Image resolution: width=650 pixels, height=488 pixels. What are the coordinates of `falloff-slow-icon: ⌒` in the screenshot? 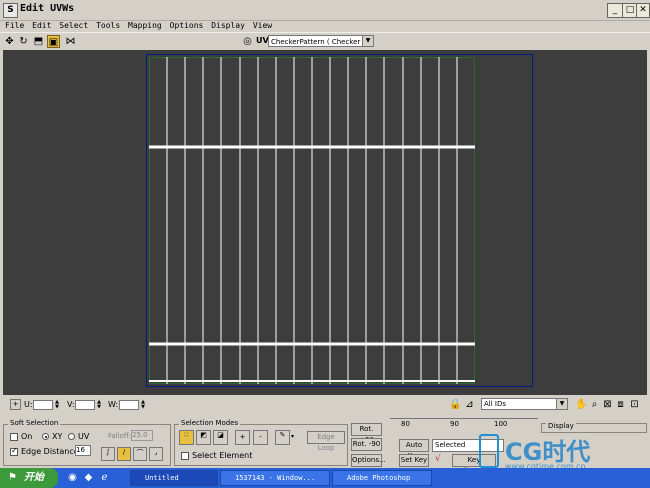 It's located at (140, 454).